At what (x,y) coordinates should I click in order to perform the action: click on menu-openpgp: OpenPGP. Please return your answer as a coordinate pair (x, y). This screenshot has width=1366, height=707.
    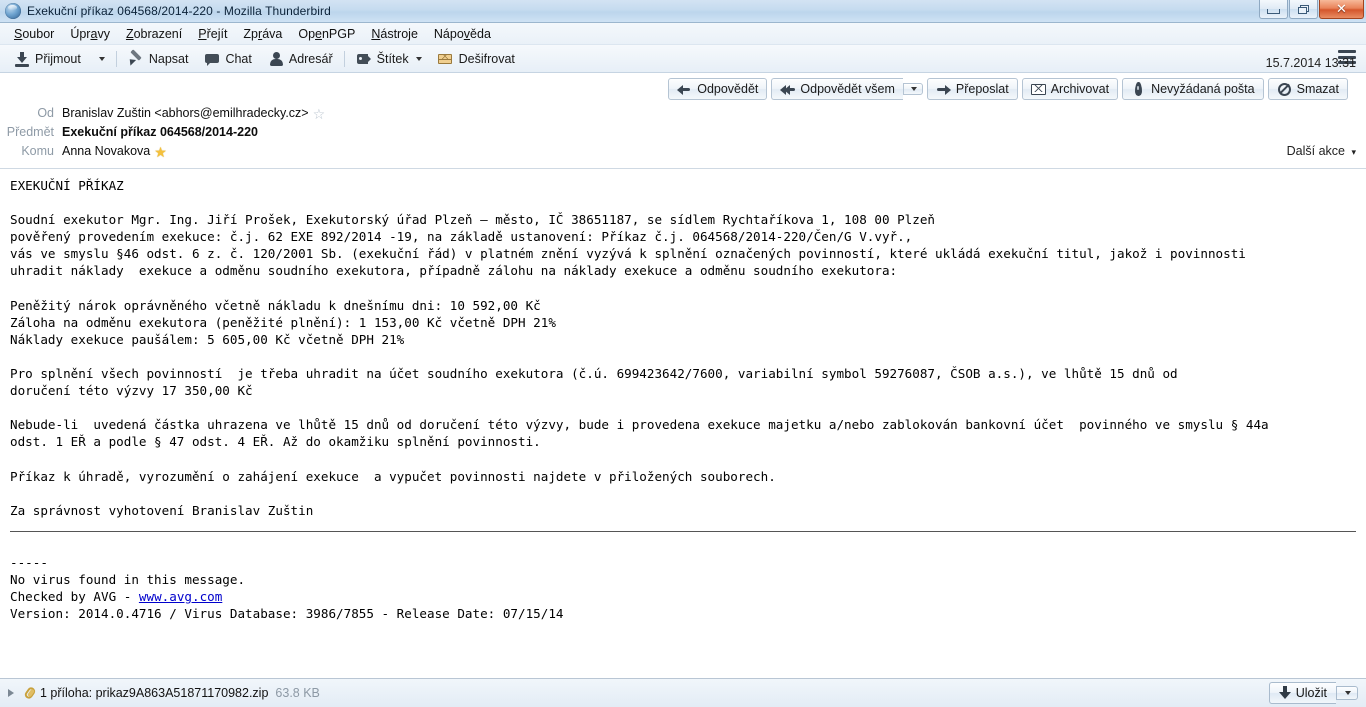
    Looking at the image, I should click on (326, 34).